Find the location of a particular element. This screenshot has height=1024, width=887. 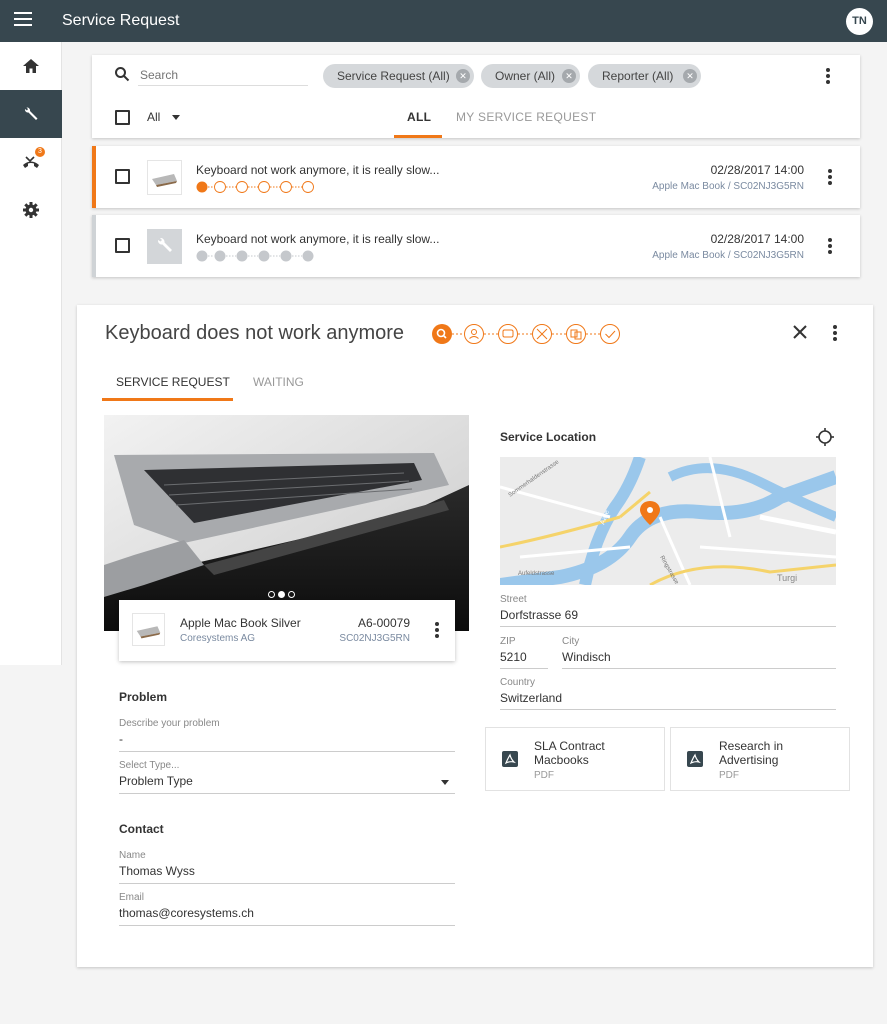

chip-service-request: Service Request (All) ✕ is located at coordinates (398, 76).